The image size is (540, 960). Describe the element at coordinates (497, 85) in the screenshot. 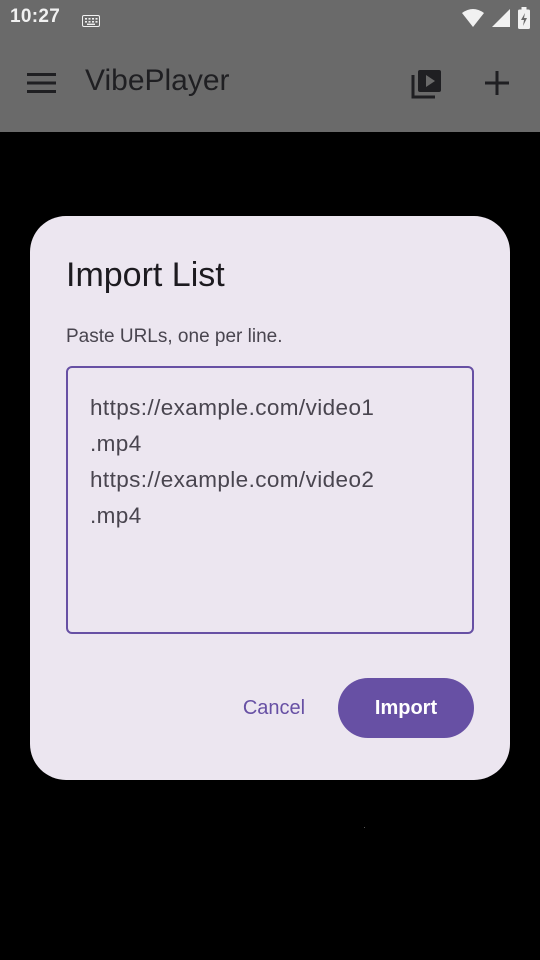

I see `add-icon` at that location.